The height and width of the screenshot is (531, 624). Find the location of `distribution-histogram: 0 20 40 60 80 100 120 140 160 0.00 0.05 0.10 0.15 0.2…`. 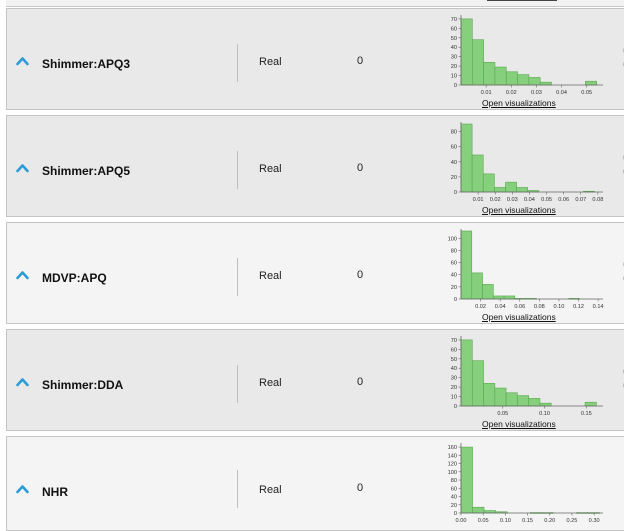

distribution-histogram: 0 20 40 60 80 100 120 140 160 0.00 0.05 0.10 0.15 0.2… is located at coordinates (525, 483).